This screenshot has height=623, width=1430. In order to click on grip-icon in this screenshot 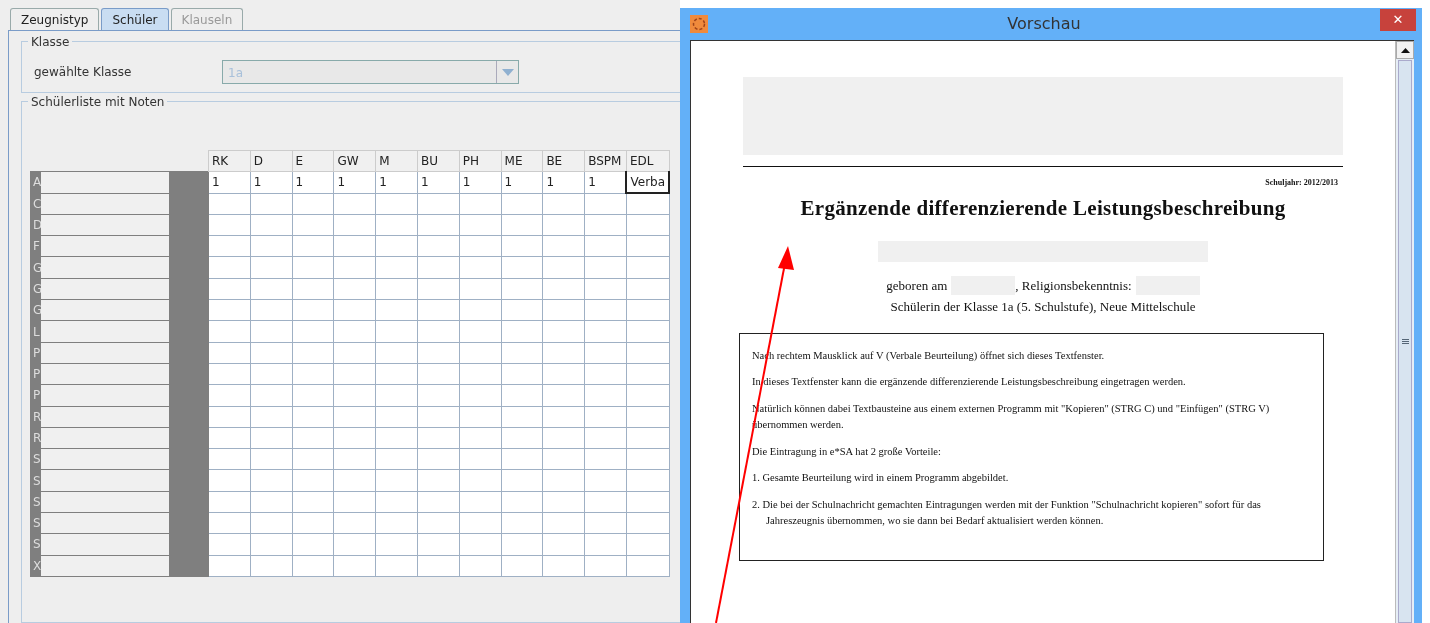, I will do `click(1405, 341)`.